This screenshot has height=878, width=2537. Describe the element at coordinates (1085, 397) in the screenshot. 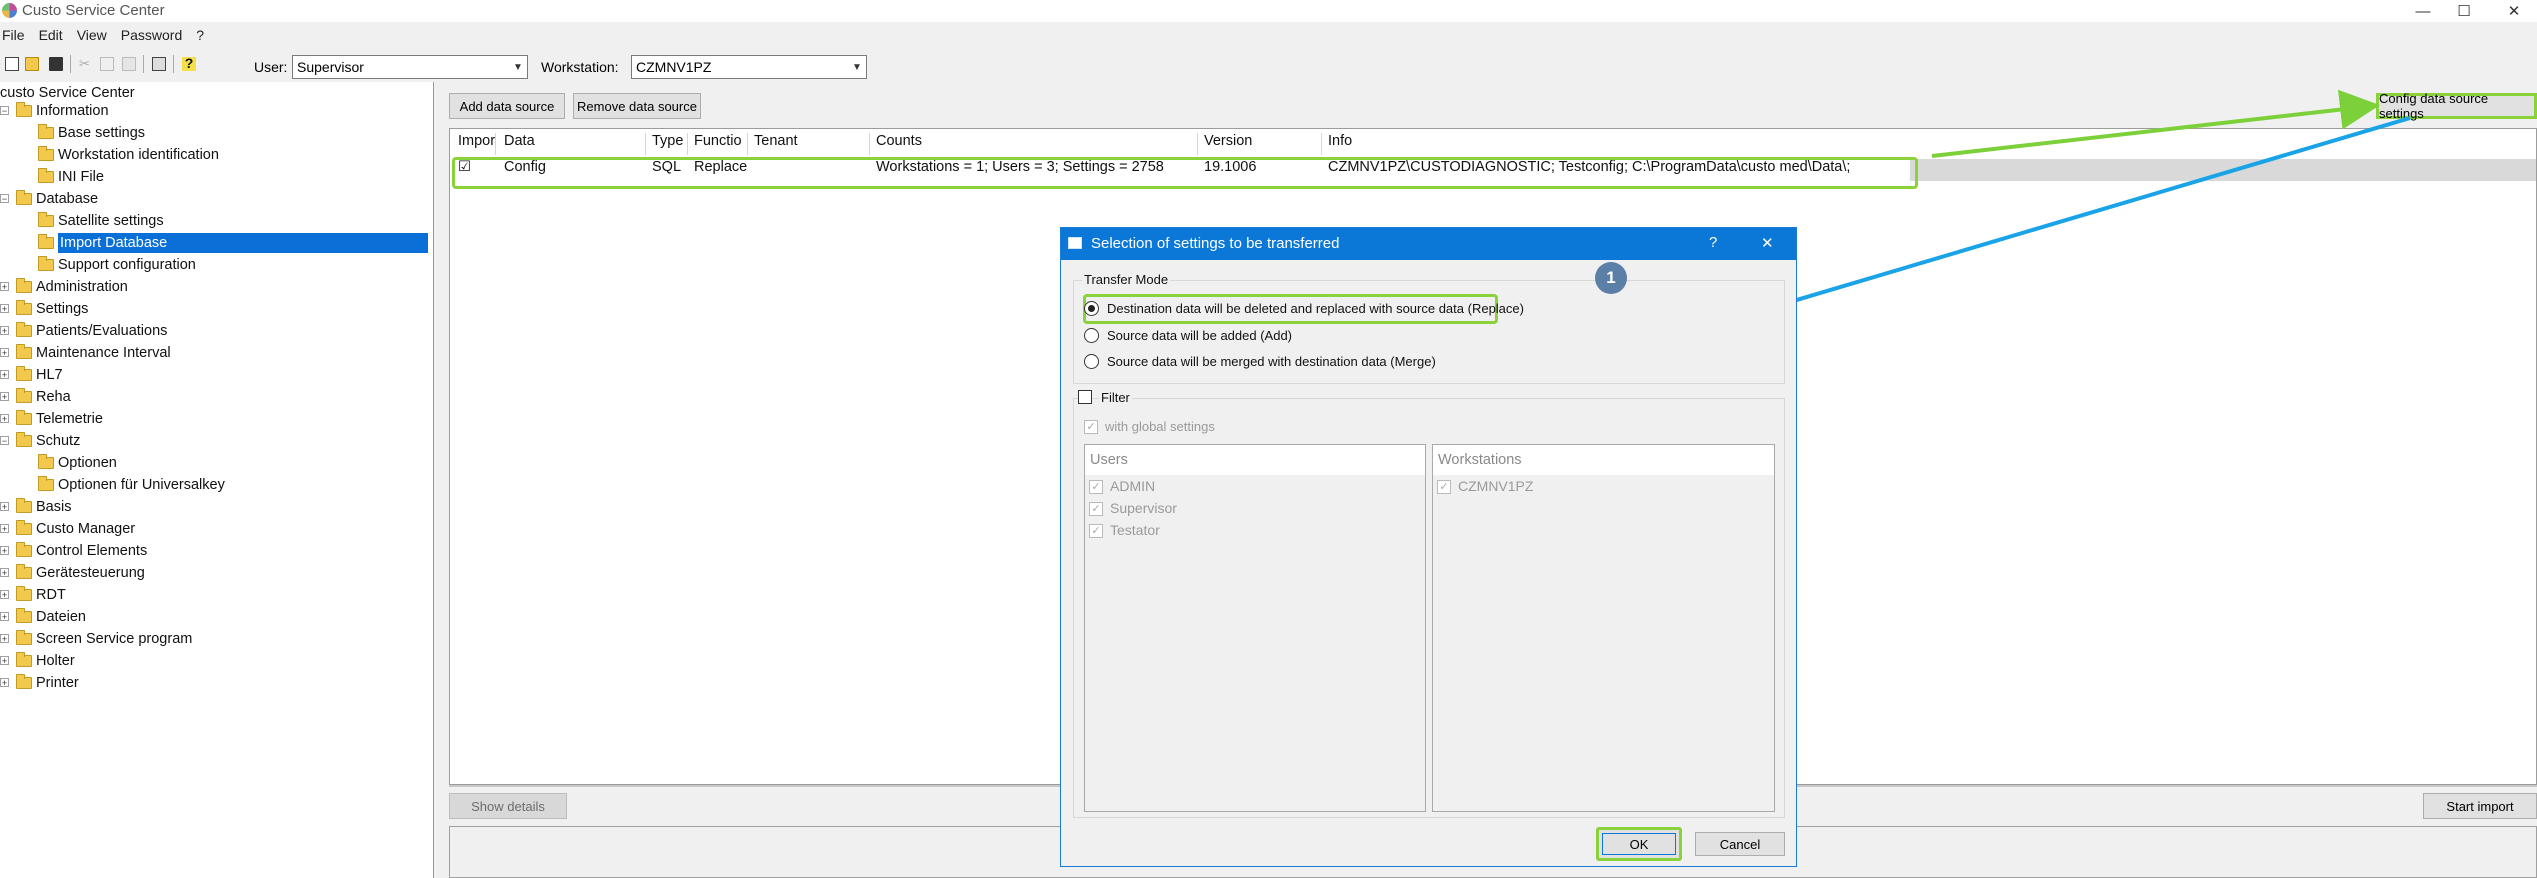

I see `filter-checkbox` at that location.